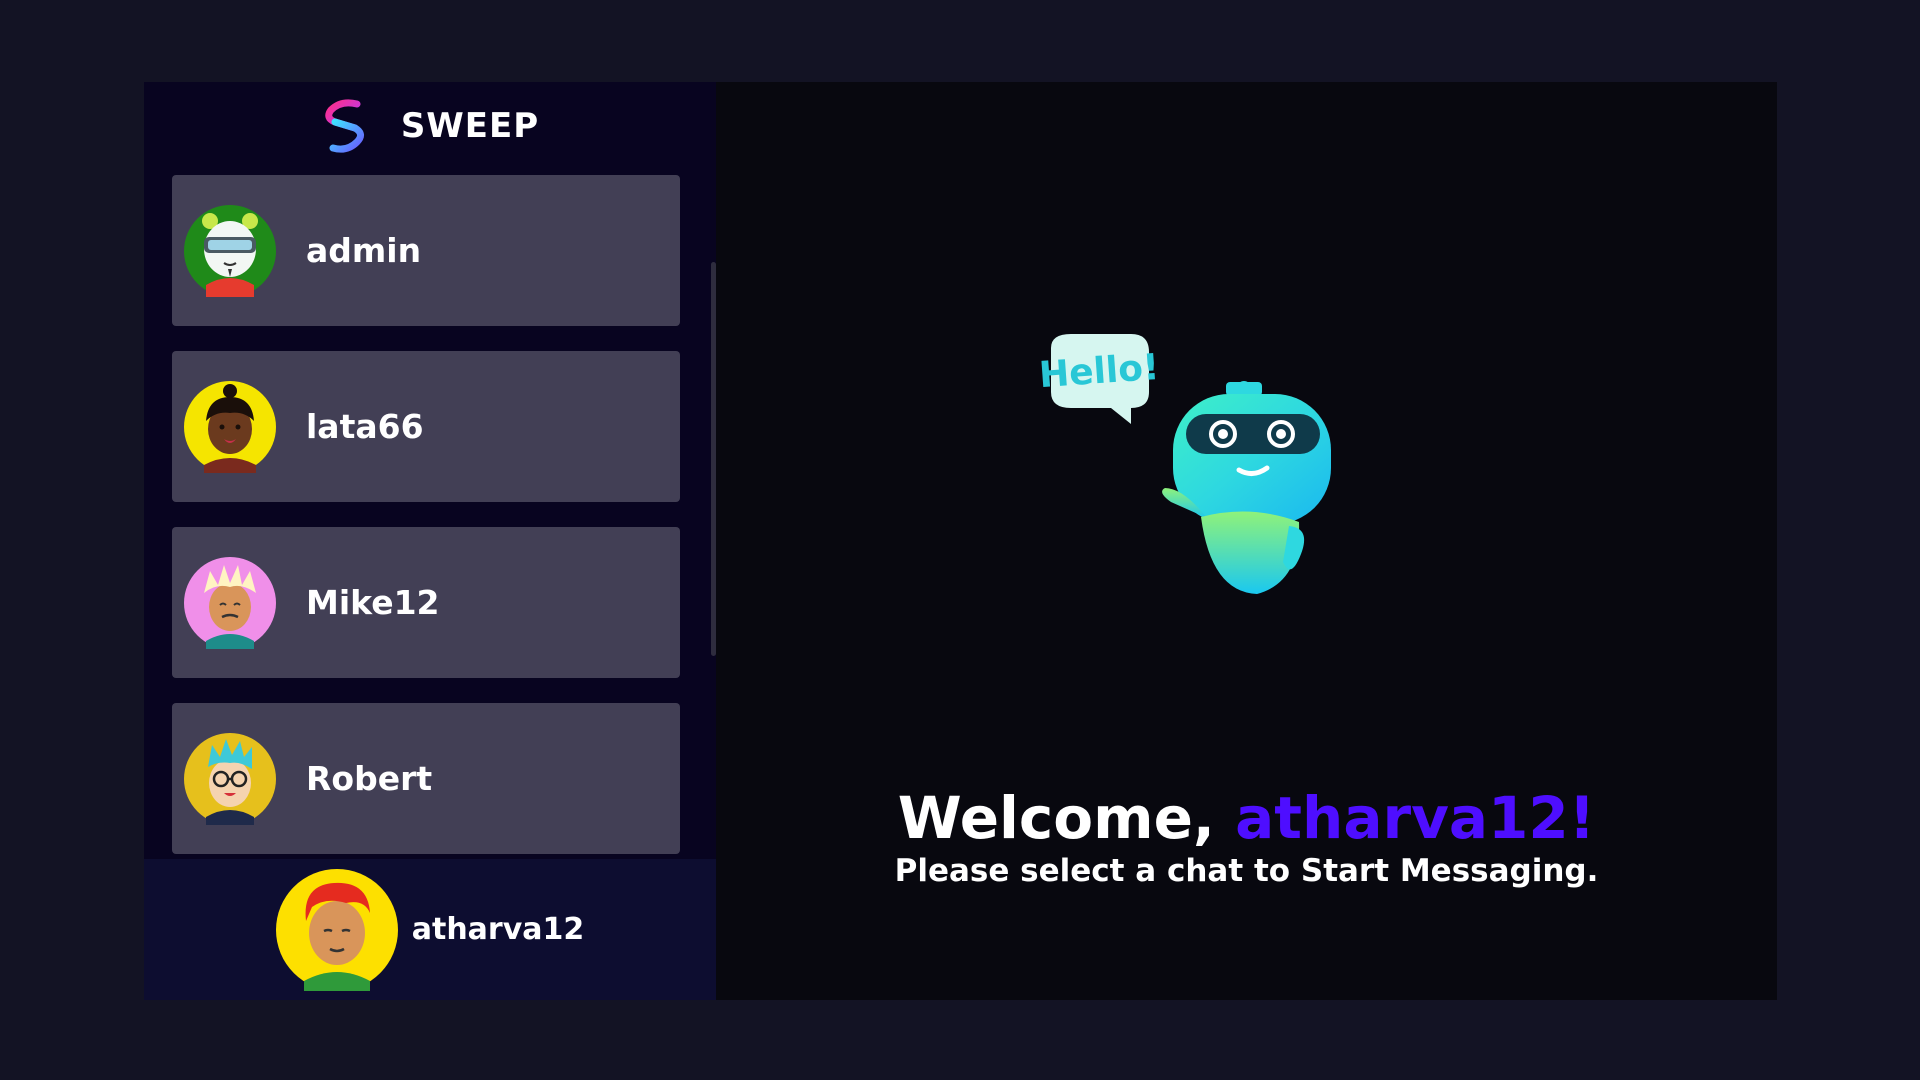 The image size is (1920, 1080). I want to click on contact-item-admin: admin, so click(426, 250).